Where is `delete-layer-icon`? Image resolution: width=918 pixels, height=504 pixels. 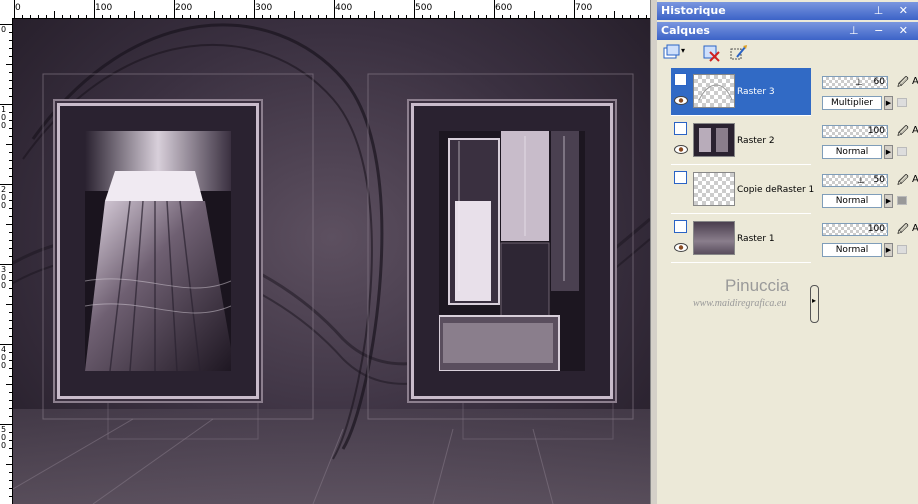 delete-layer-icon is located at coordinates (711, 53).